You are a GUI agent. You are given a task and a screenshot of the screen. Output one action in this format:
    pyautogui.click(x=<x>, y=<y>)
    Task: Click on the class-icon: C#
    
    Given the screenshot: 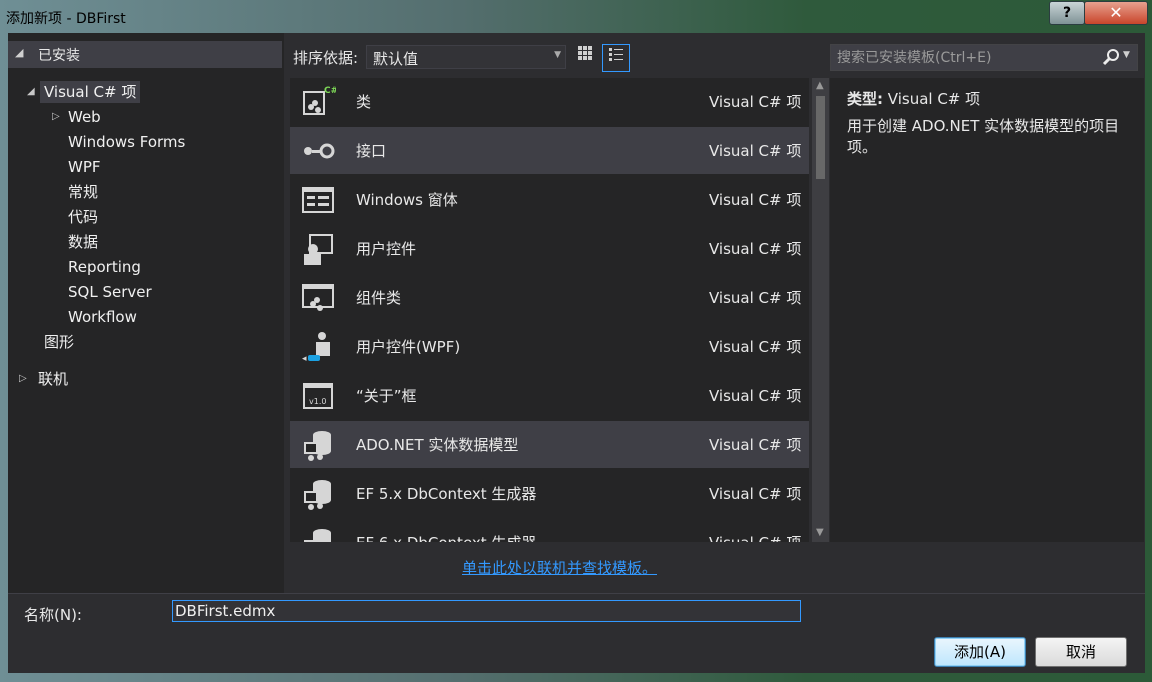 What is the action you would take?
    pyautogui.click(x=319, y=100)
    